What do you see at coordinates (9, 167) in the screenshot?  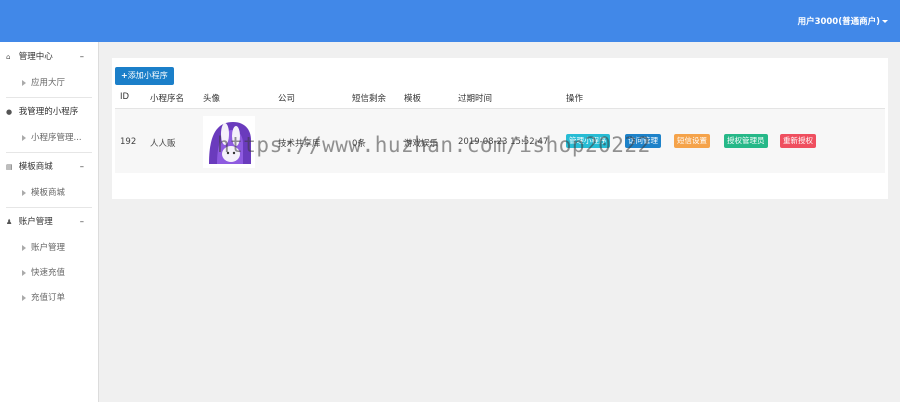 I see `cart-icon: ▤` at bounding box center [9, 167].